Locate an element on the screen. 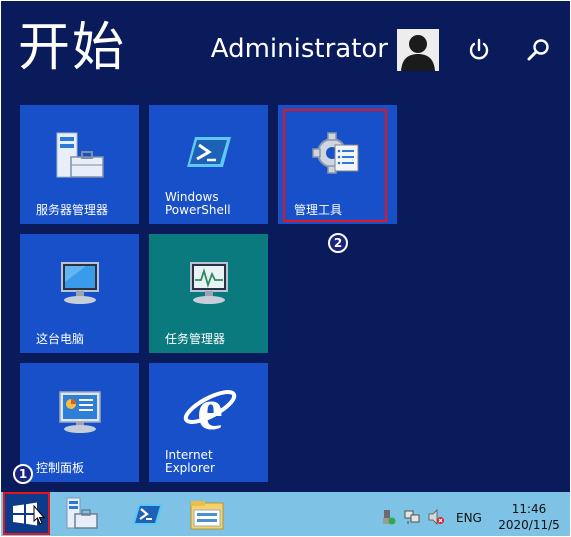 This screenshot has width=571, height=537. task-manager-icon is located at coordinates (209, 285).